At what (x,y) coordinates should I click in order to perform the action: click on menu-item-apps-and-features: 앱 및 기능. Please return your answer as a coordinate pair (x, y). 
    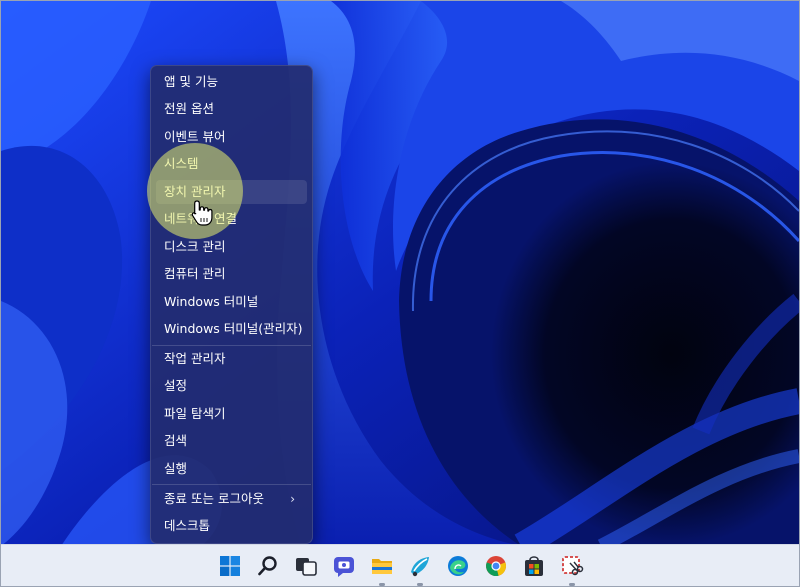
    Looking at the image, I should click on (231, 82).